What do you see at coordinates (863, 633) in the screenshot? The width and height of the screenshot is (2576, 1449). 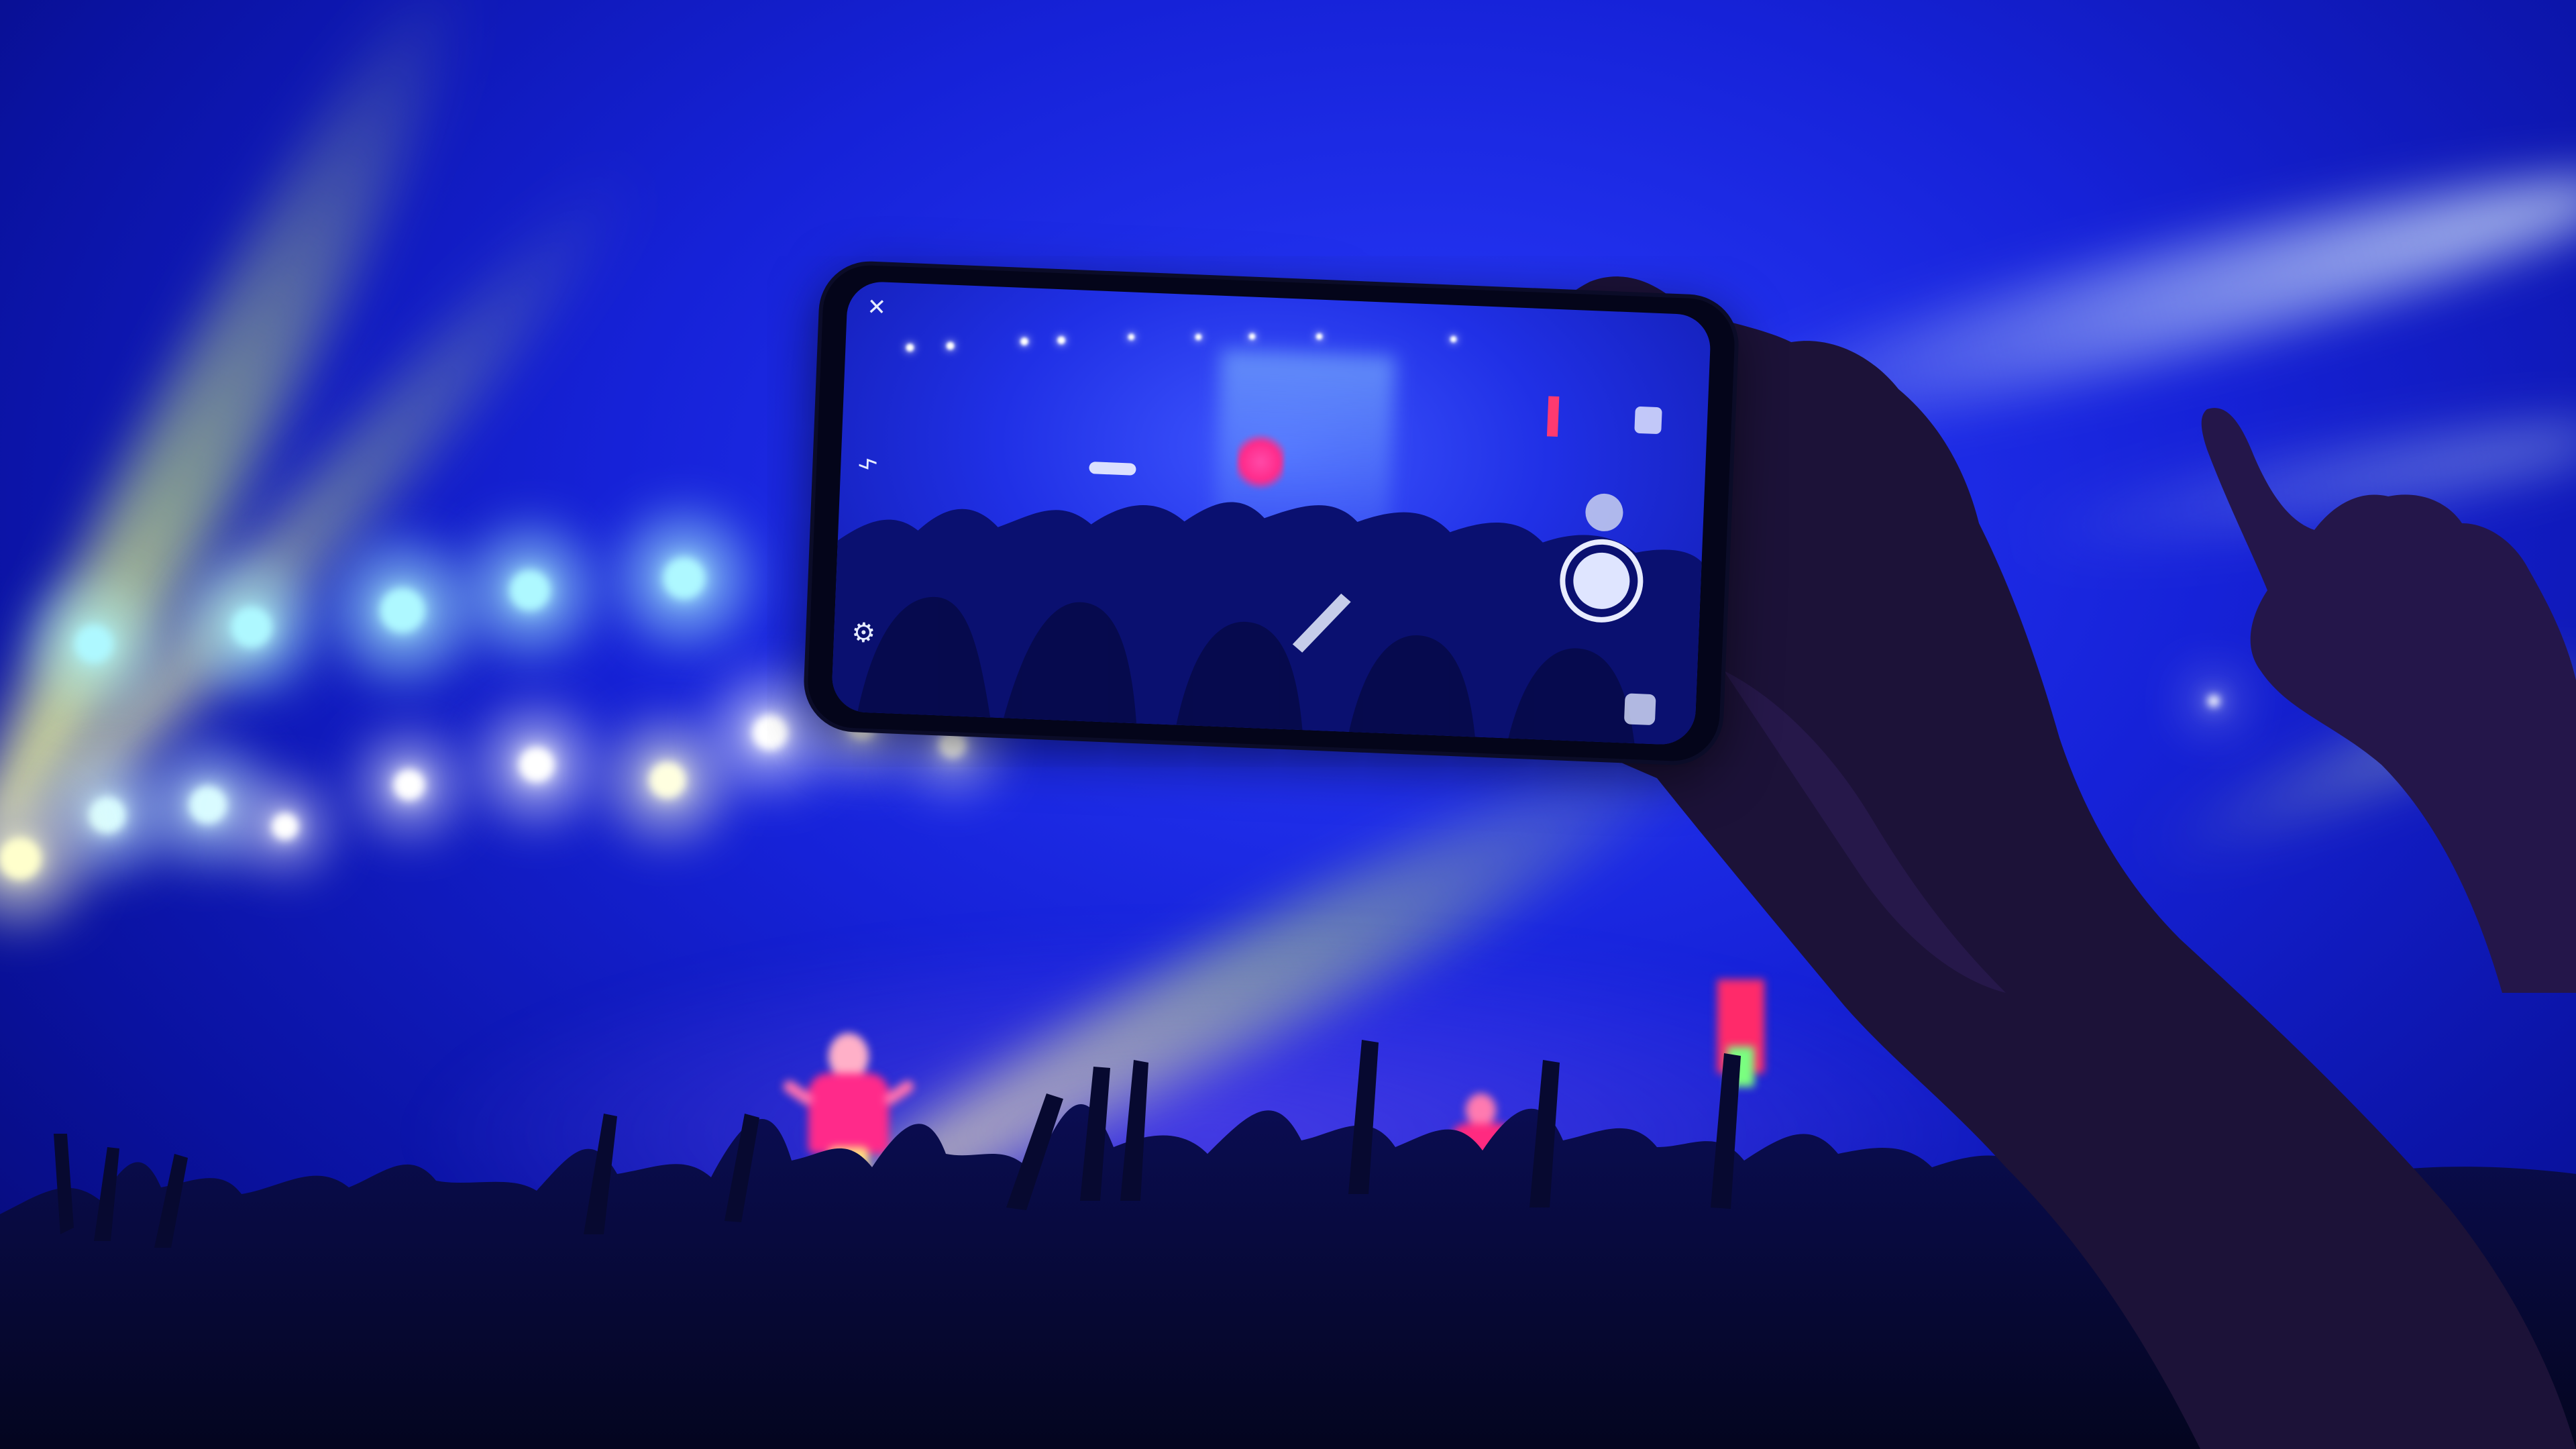 I see `gear-icon: ⚙` at bounding box center [863, 633].